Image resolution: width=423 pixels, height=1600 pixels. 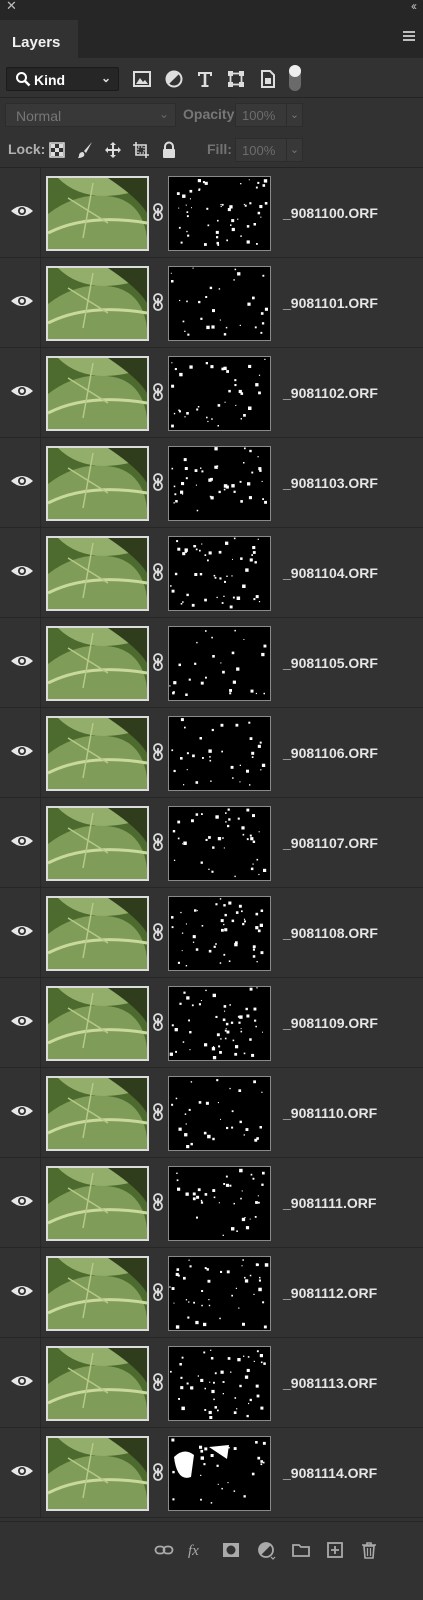 I want to click on new-layer-icon, so click(x=335, y=1550).